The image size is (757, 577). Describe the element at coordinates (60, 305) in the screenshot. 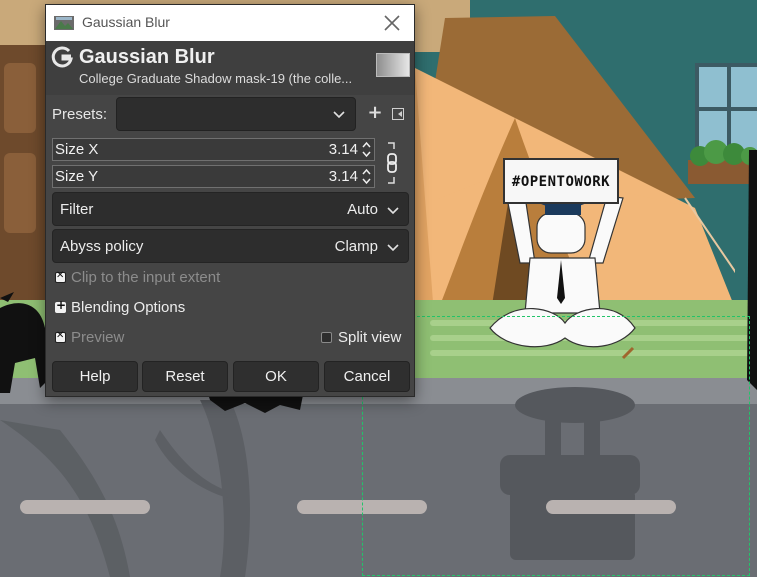

I see `blending-expander-icon` at that location.